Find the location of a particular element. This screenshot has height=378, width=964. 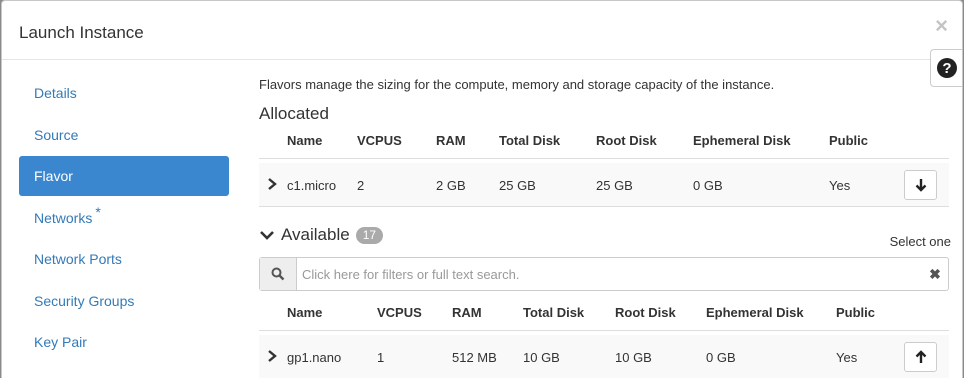

nav-item-key-pair: Key Pair is located at coordinates (124, 342).